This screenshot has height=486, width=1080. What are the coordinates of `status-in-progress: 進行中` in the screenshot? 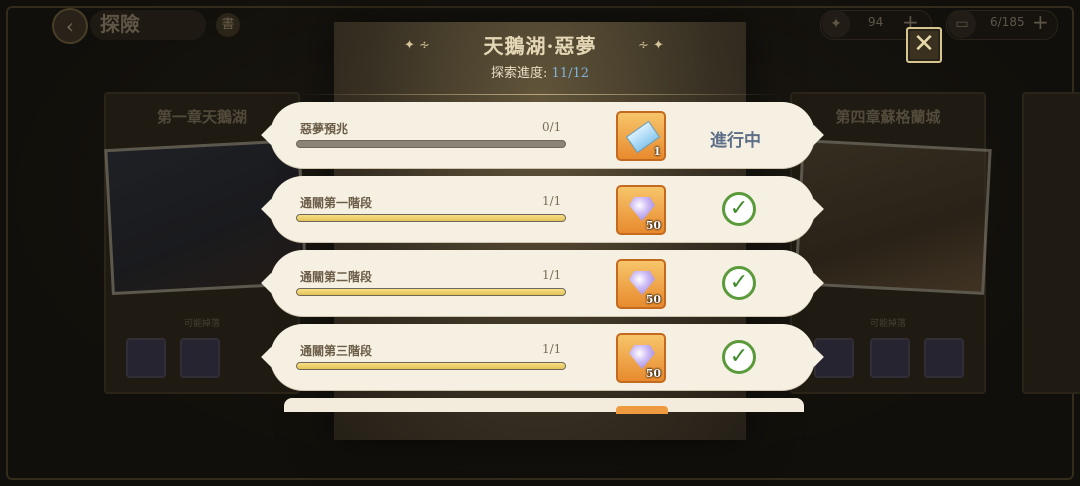 It's located at (735, 141).